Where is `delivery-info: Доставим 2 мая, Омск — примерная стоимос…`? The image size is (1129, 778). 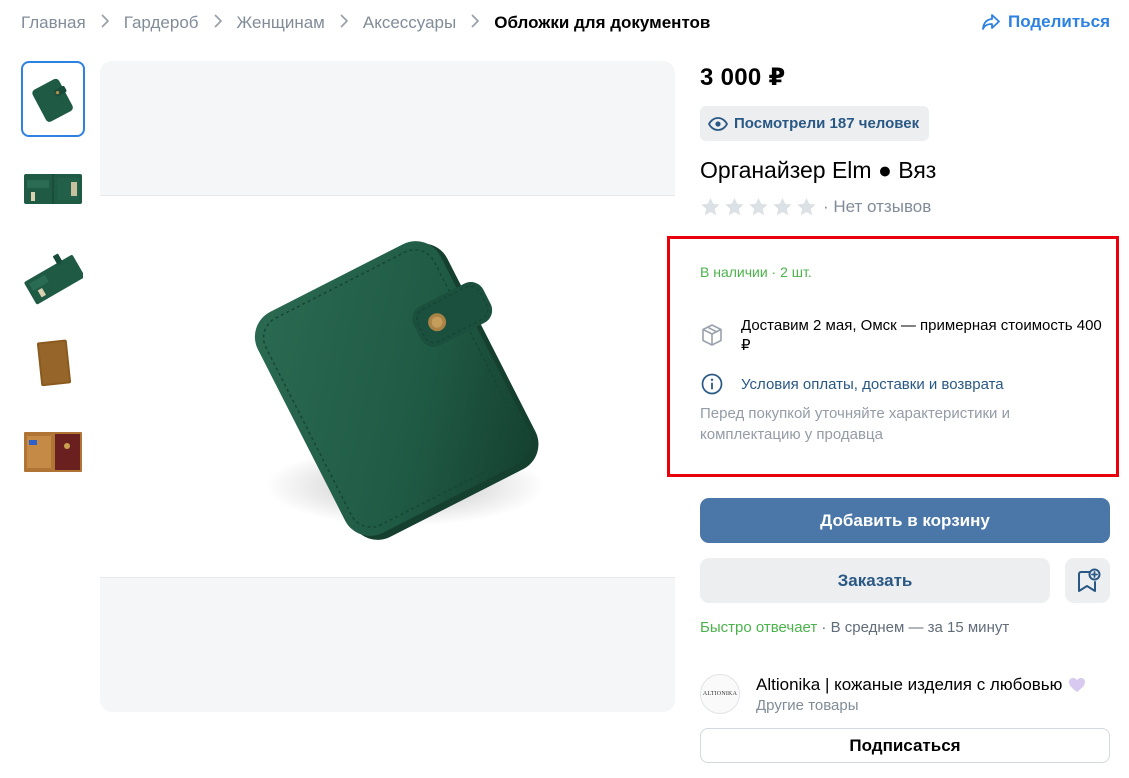
delivery-info: Доставим 2 мая, Омск — примерная стоимос… is located at coordinates (905, 336).